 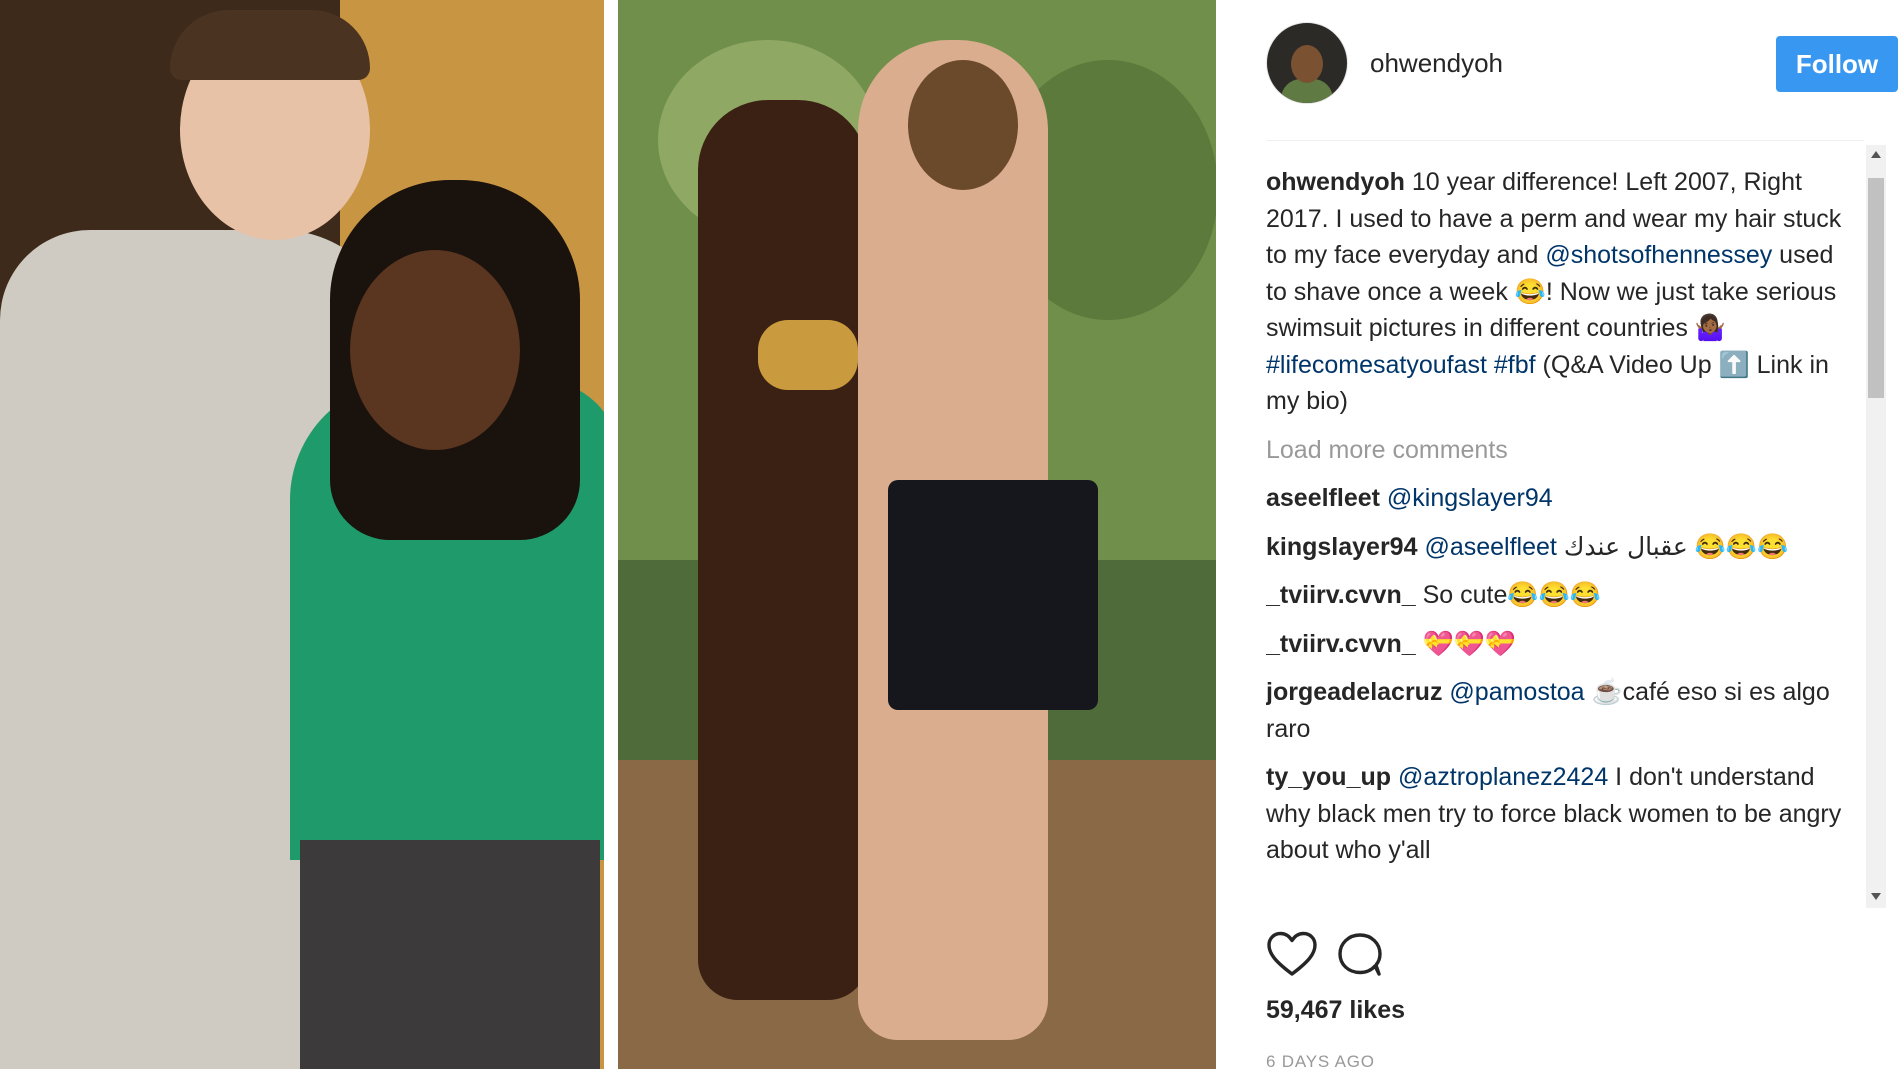 What do you see at coordinates (1436, 63) in the screenshot?
I see `post-username: ohwendyoh` at bounding box center [1436, 63].